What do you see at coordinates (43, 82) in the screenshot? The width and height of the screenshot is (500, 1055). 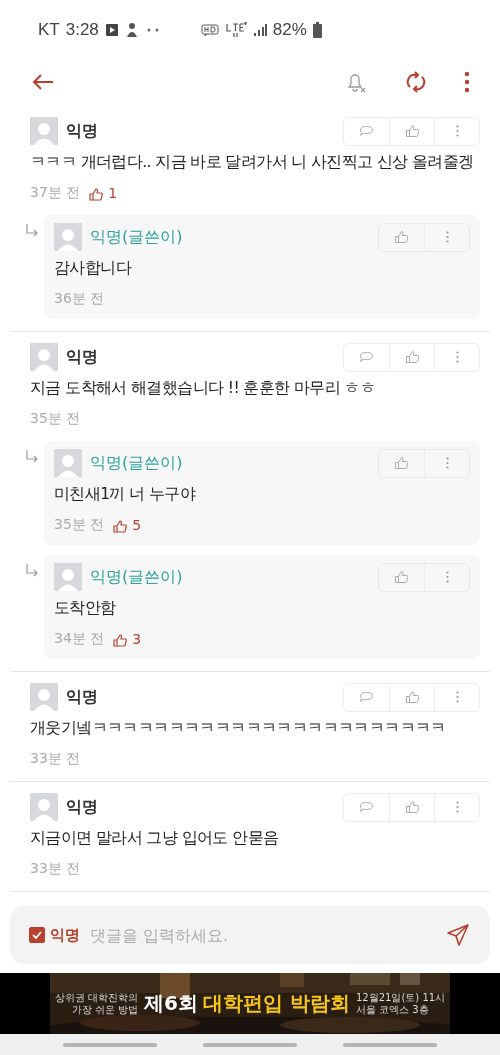 I see `back-icon` at bounding box center [43, 82].